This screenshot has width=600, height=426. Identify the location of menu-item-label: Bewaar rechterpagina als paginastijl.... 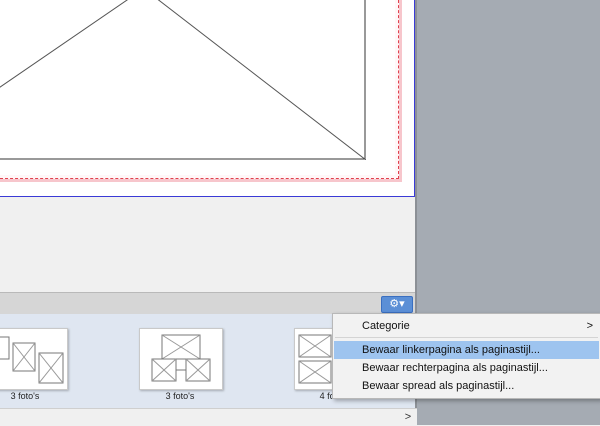
(455, 368).